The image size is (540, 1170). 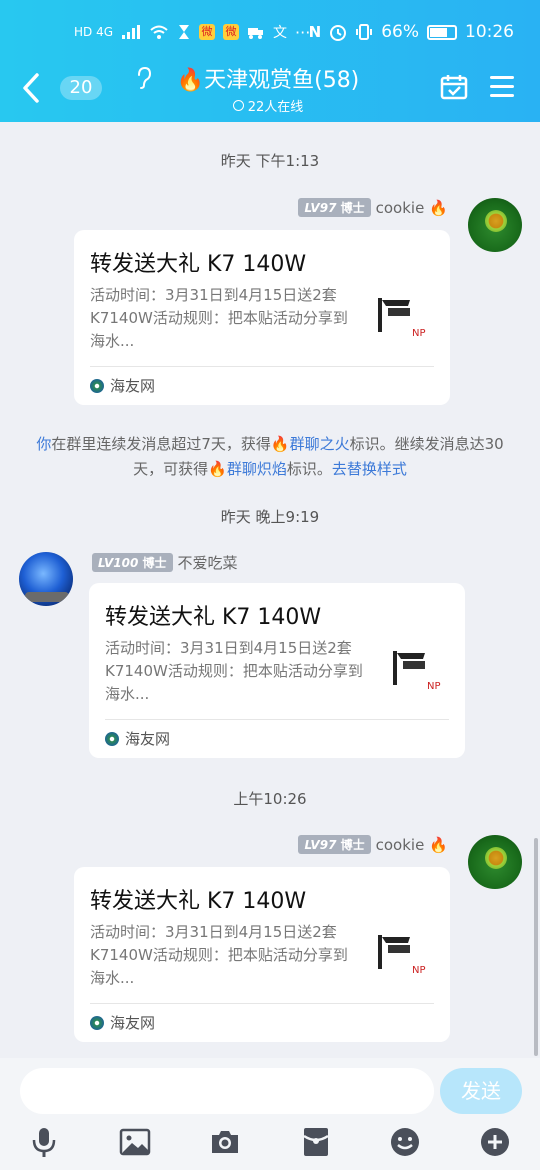 What do you see at coordinates (315, 32) in the screenshot?
I see `nfc-icon: N` at bounding box center [315, 32].